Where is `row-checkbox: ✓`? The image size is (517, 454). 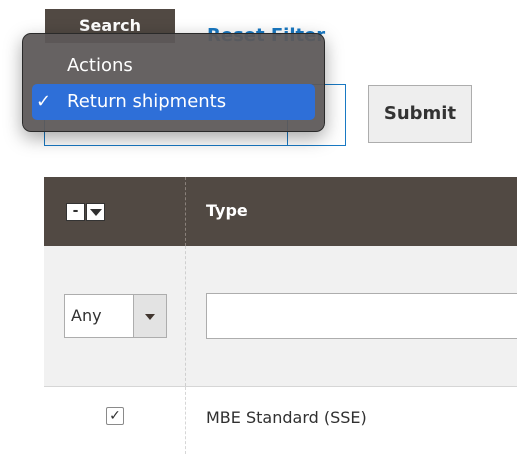
row-checkbox: ✓ is located at coordinates (115, 416).